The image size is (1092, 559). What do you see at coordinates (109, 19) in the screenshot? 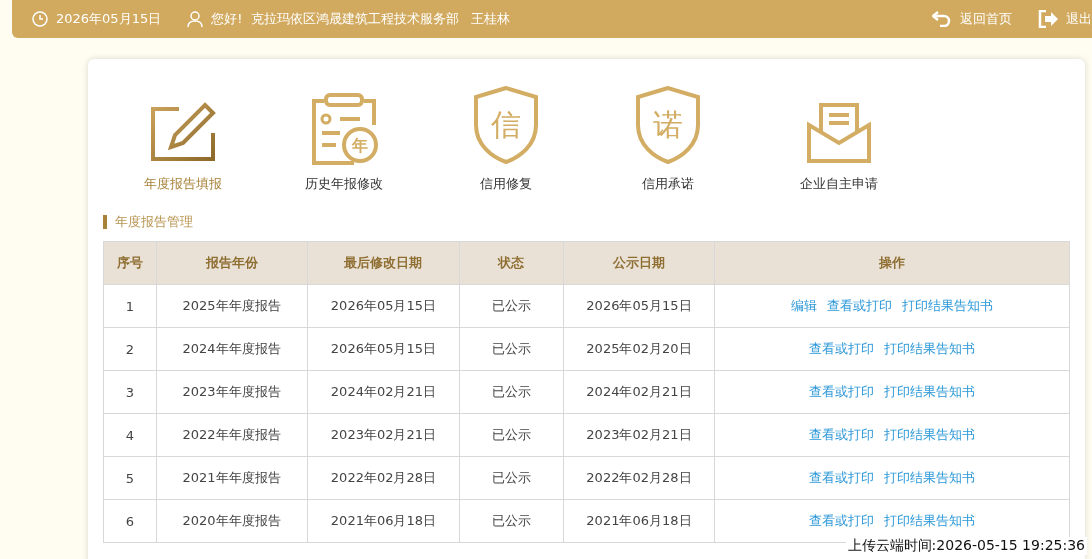
I see `current-date: 2026年05月15日` at bounding box center [109, 19].